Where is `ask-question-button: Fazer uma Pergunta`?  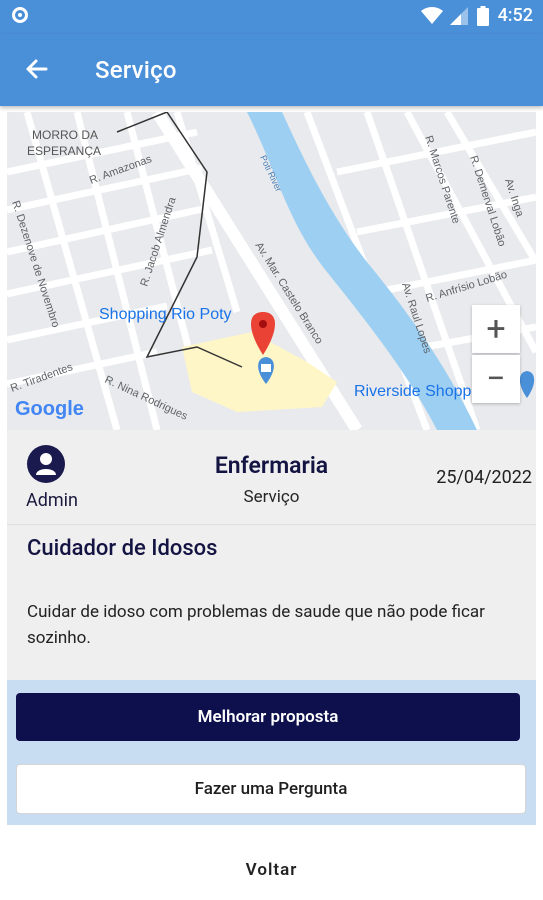 ask-question-button: Fazer uma Pergunta is located at coordinates (271, 789).